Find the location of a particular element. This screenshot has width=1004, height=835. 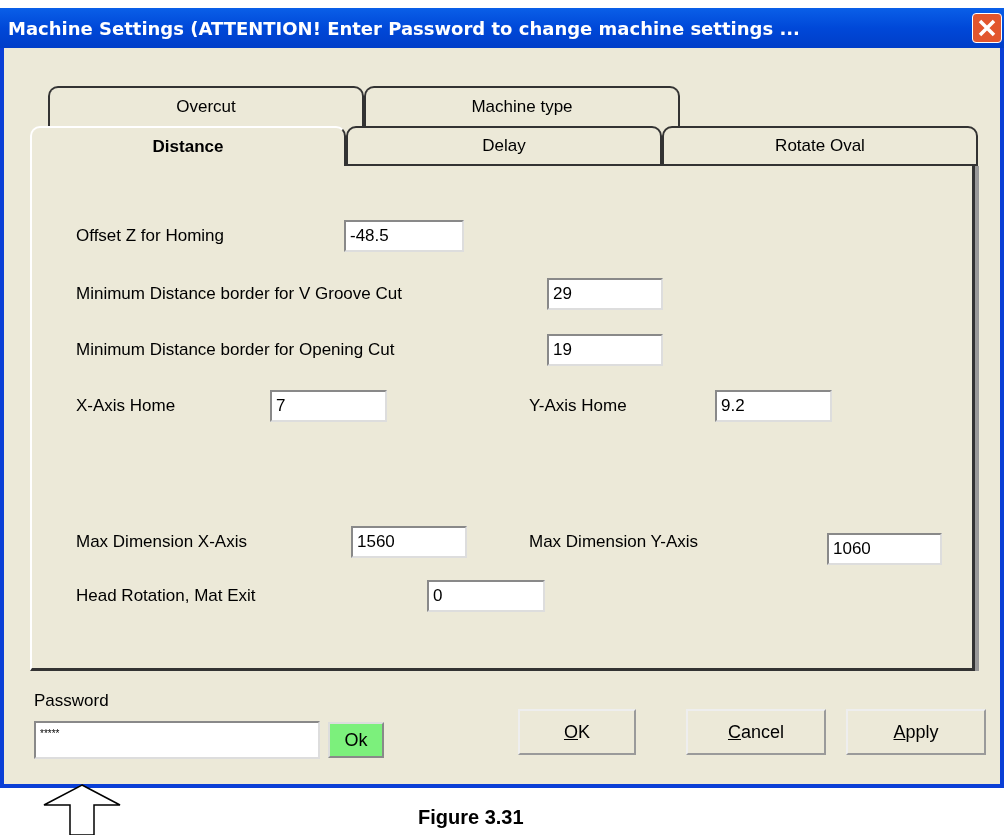

up-arrow-icon is located at coordinates (82, 809).